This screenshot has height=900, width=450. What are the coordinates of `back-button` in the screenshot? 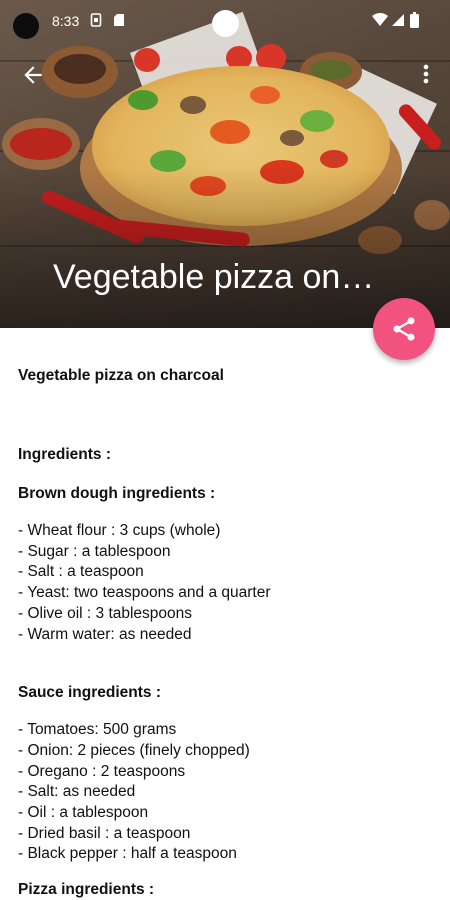 It's located at (32, 75).